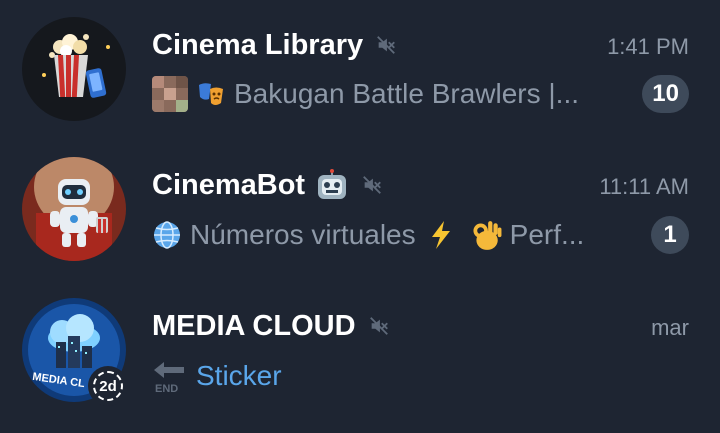 Image resolution: width=720 pixels, height=433 pixels. I want to click on popcorn-avatar-icon, so click(74, 69).